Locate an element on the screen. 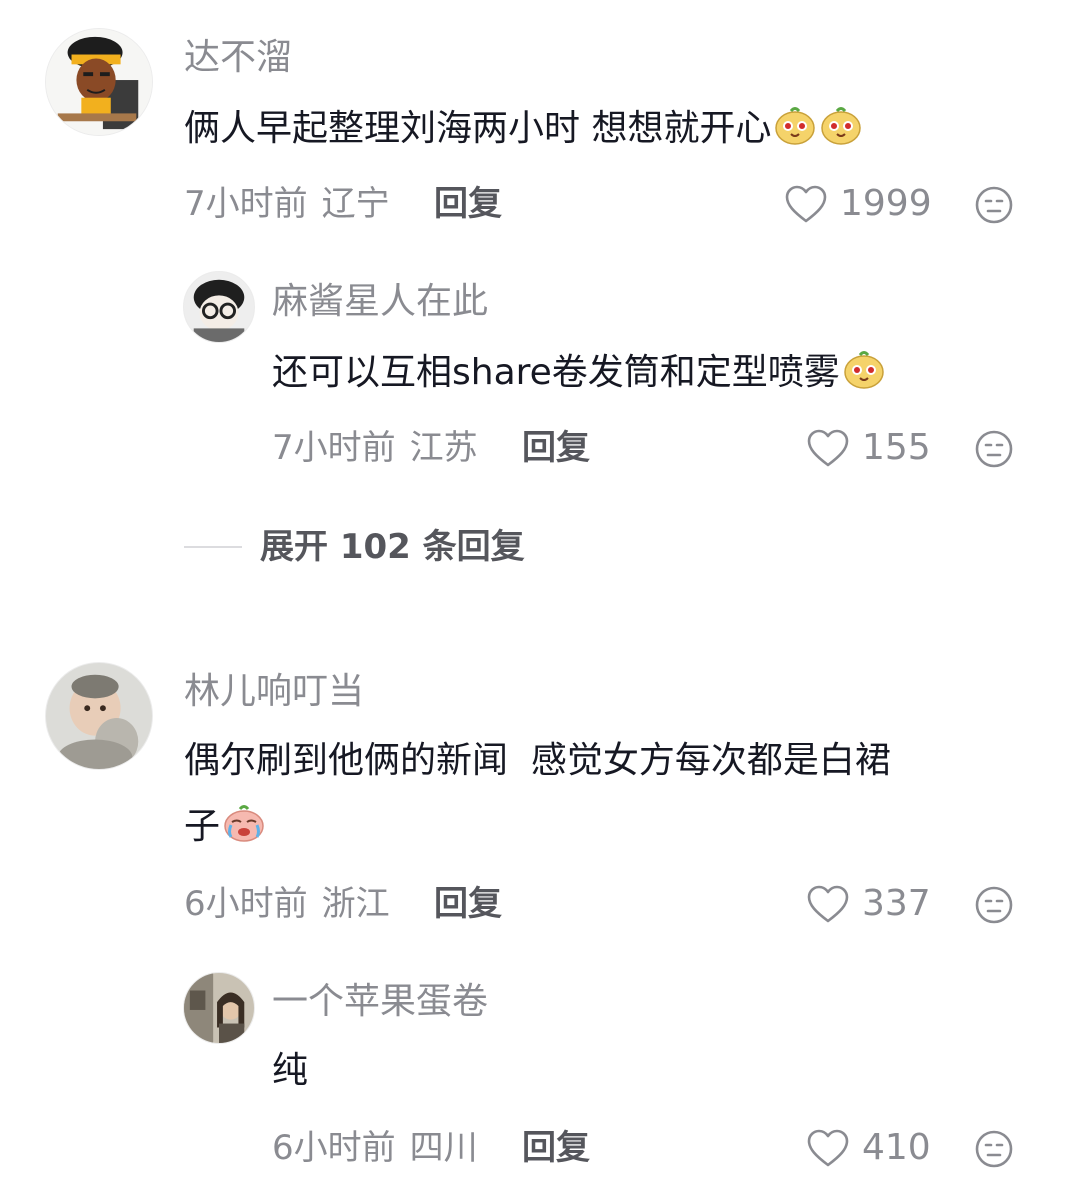 This screenshot has height=1192, width=1080. like-count: 410 is located at coordinates (896, 1147).